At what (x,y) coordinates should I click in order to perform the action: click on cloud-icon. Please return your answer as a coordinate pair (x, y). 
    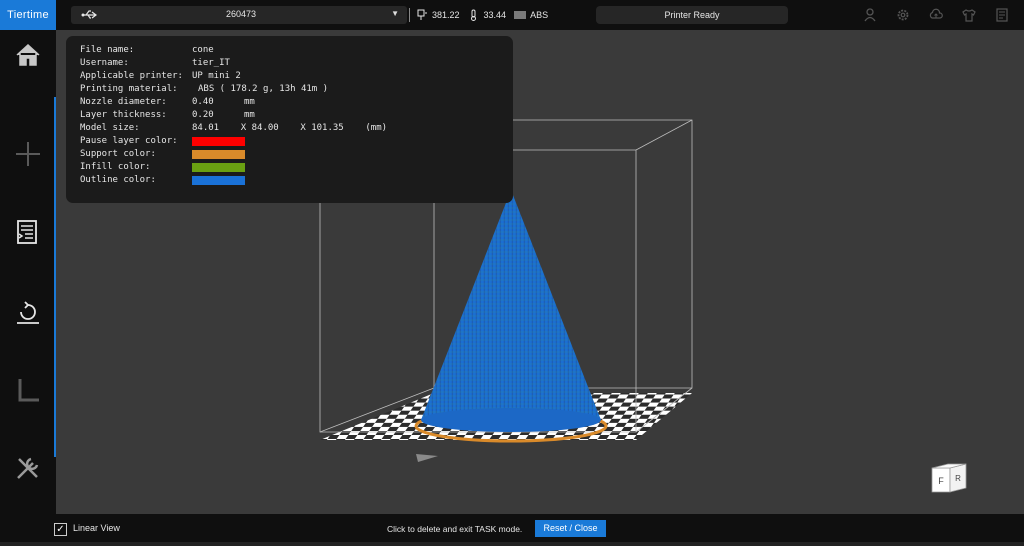
    Looking at the image, I should click on (936, 13).